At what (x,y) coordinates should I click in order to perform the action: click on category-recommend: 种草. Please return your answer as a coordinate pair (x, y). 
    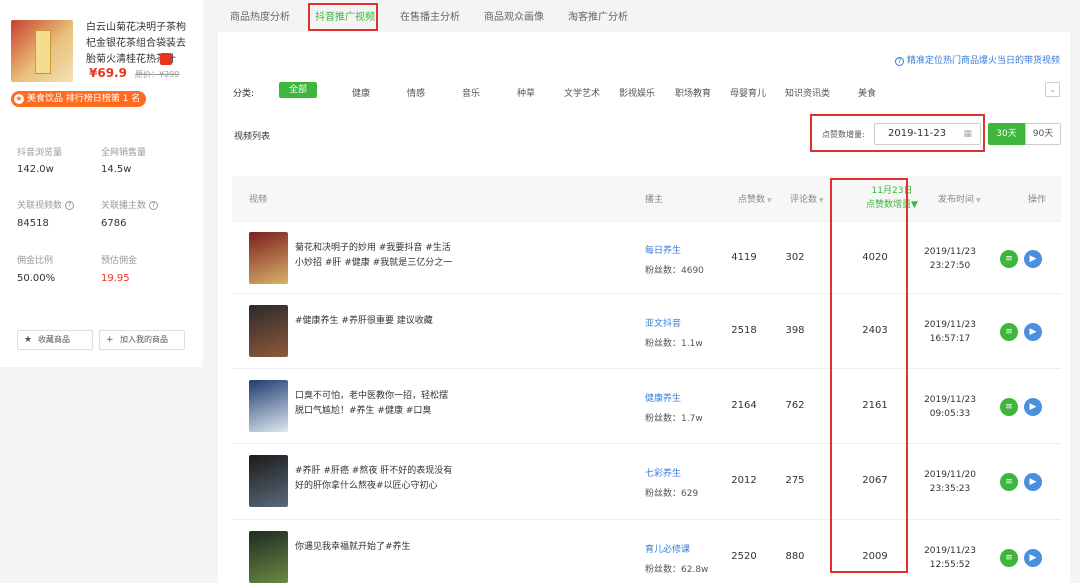
    Looking at the image, I should click on (526, 92).